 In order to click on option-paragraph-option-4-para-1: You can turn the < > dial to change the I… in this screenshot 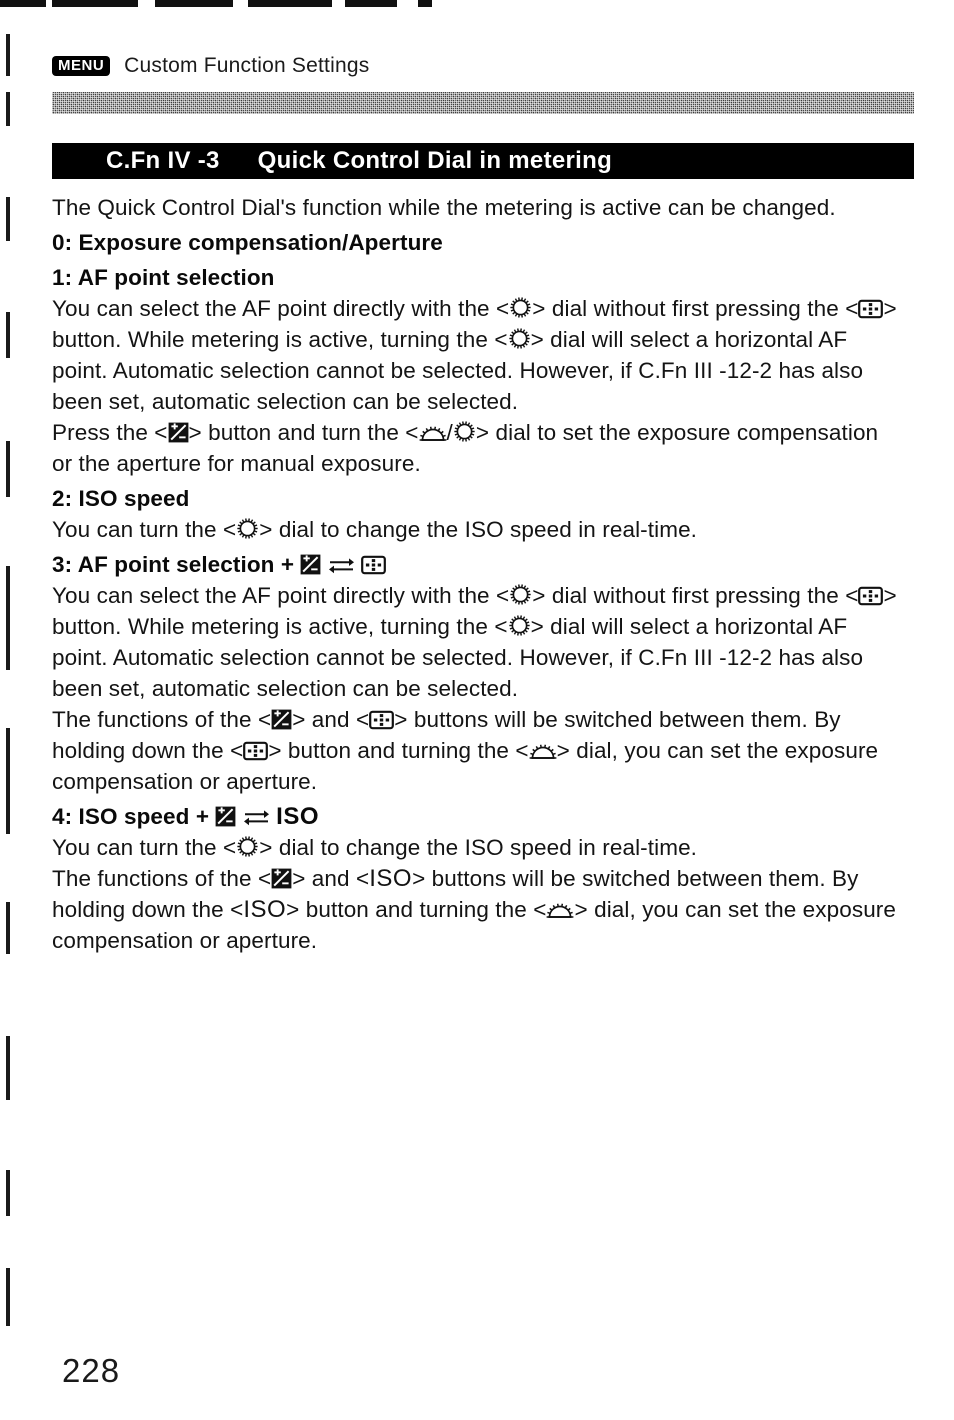, I will do `click(375, 847)`.